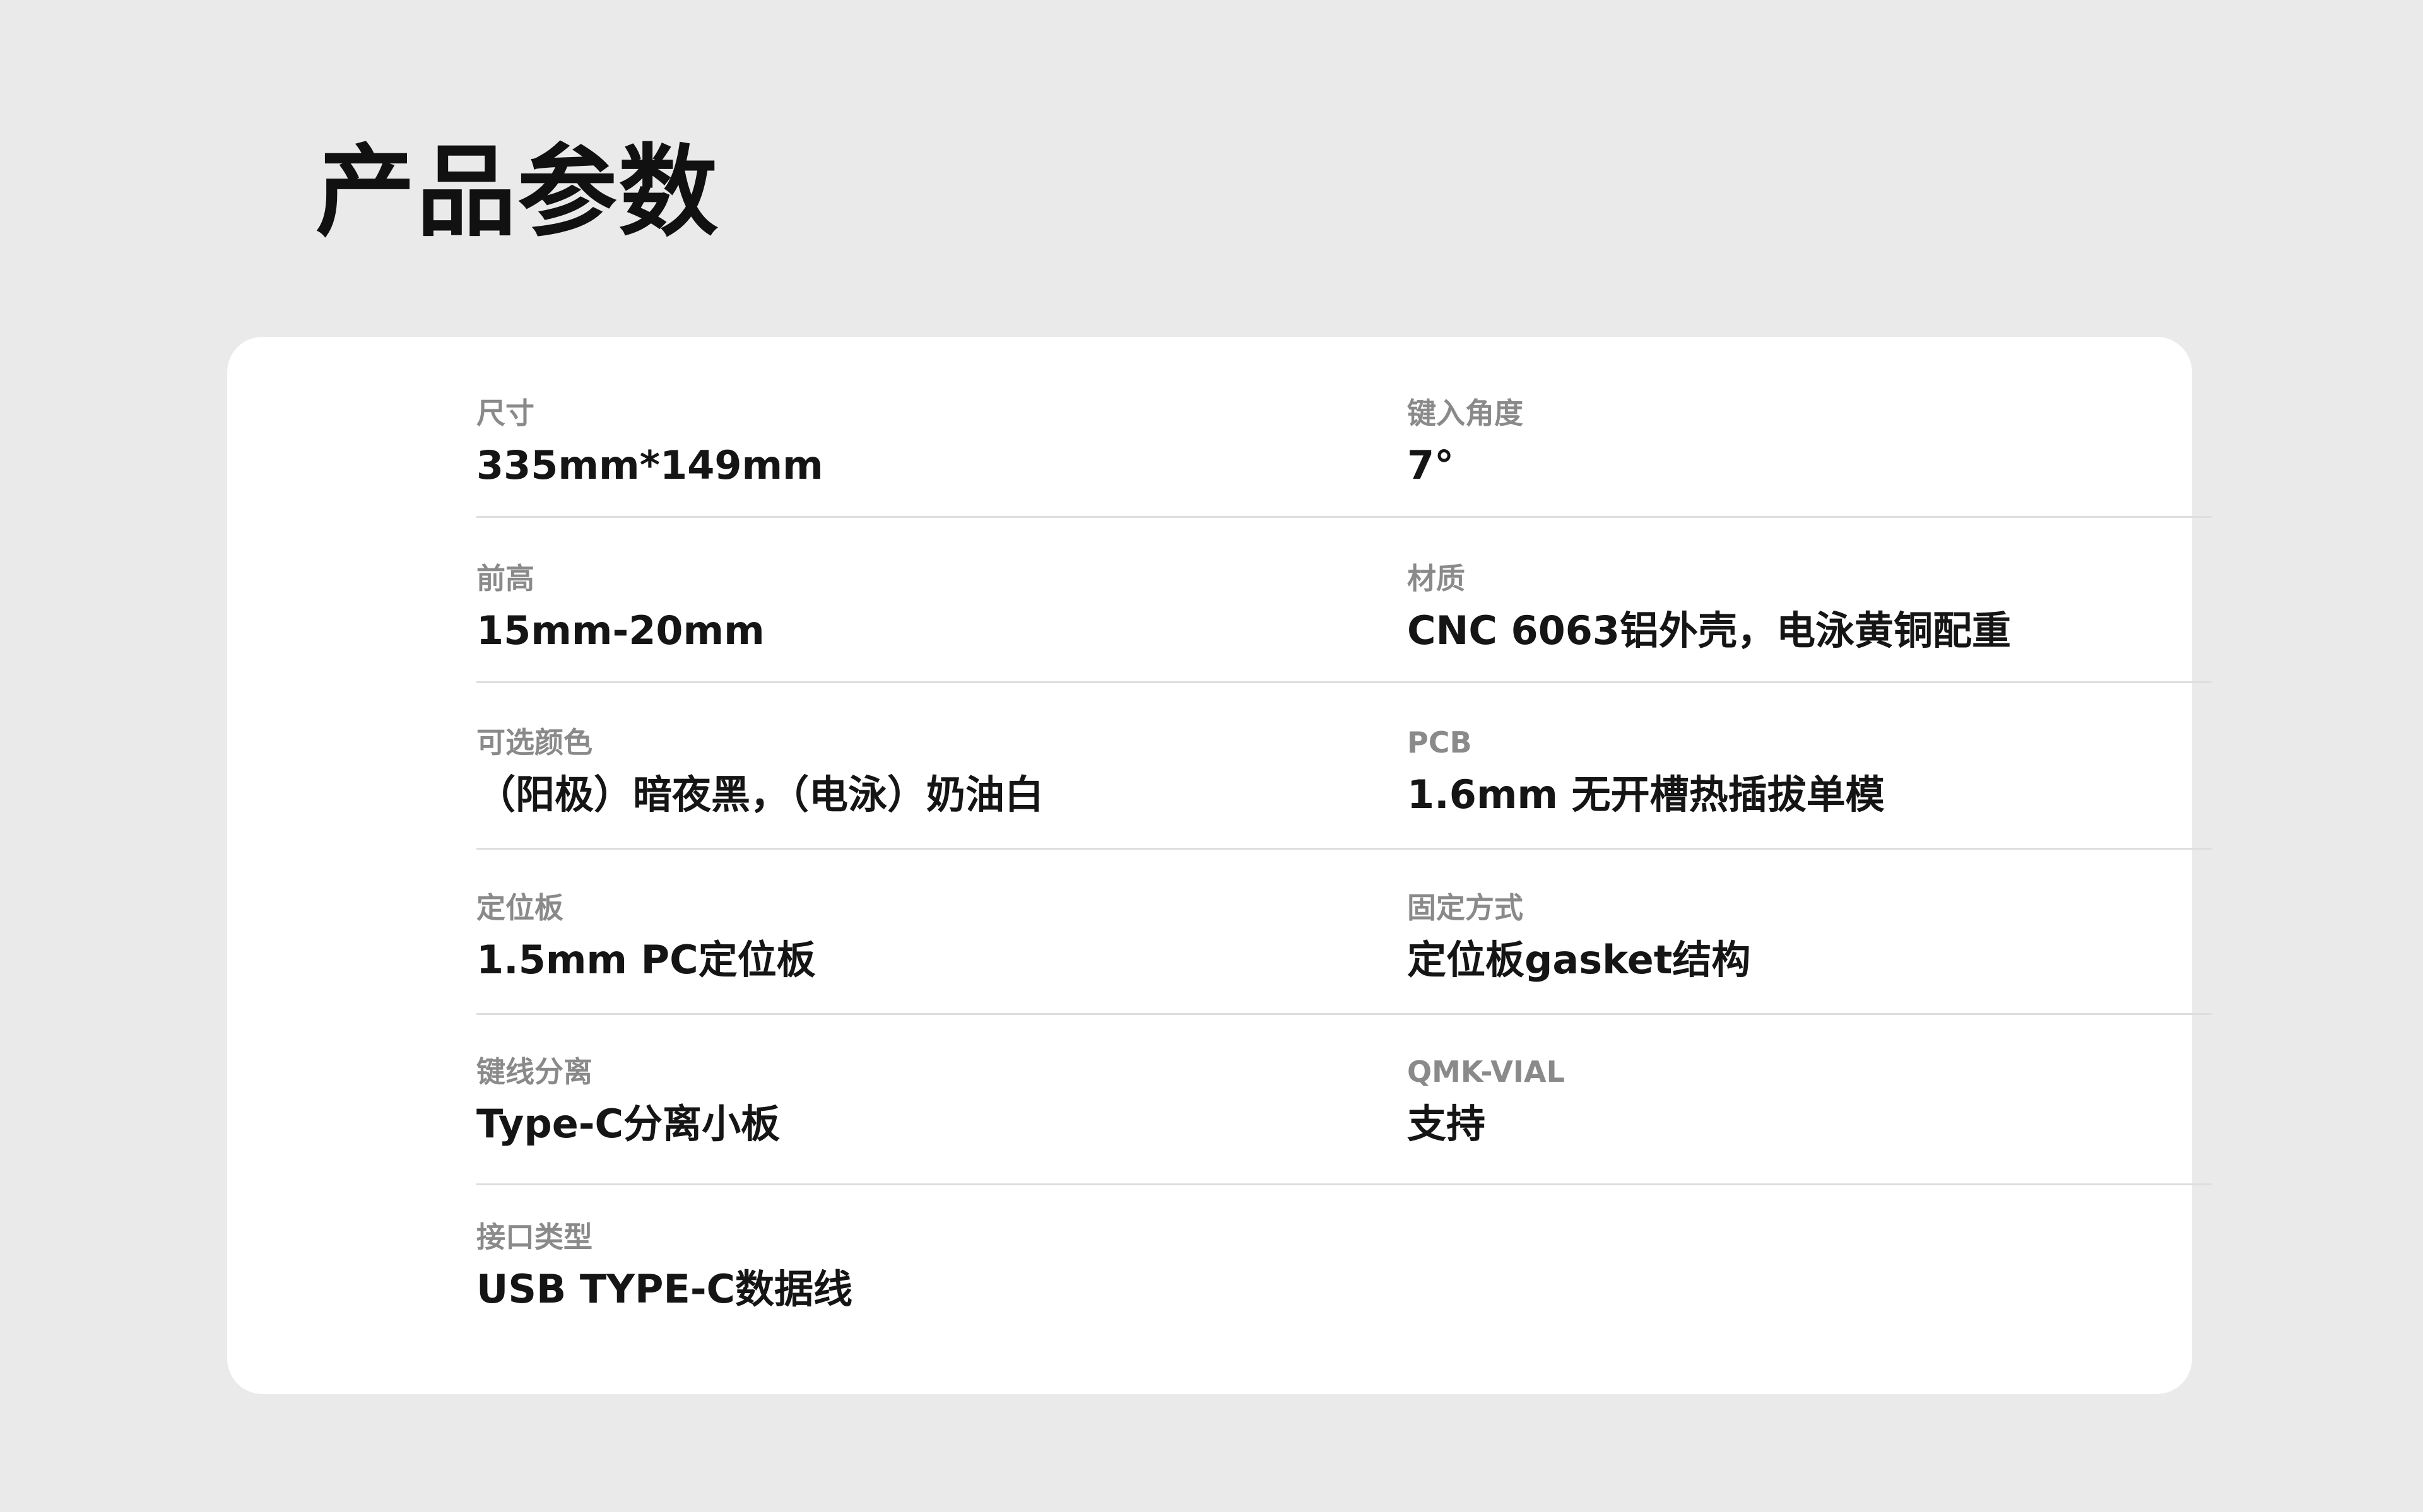 Image resolution: width=2423 pixels, height=1512 pixels. Describe the element at coordinates (1436, 578) in the screenshot. I see `spec-label: 材质` at that location.